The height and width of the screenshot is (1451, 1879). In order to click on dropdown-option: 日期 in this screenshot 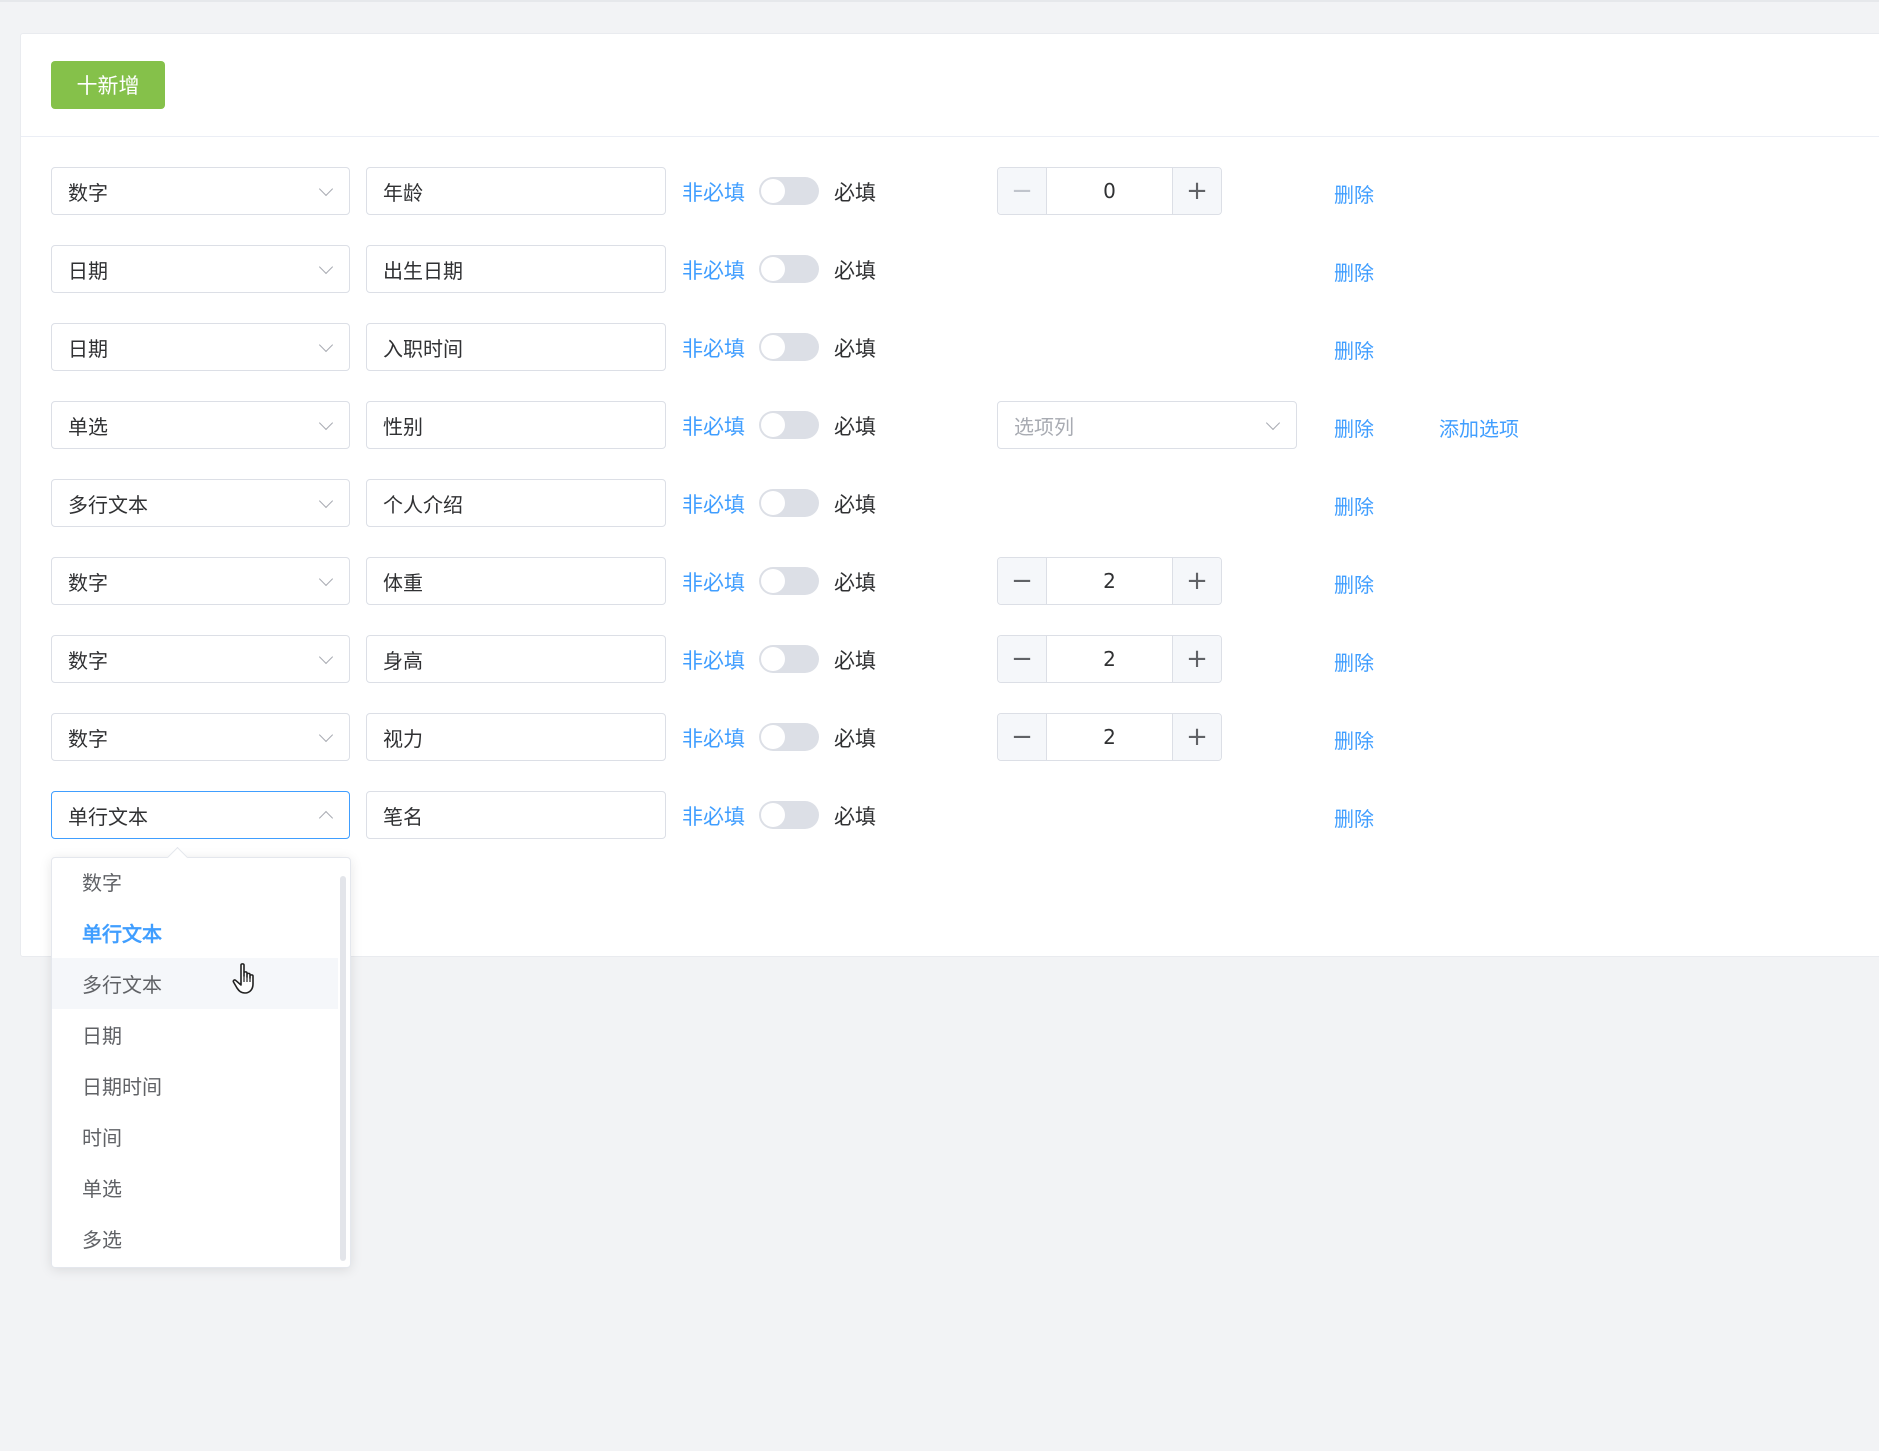, I will do `click(195, 1034)`.